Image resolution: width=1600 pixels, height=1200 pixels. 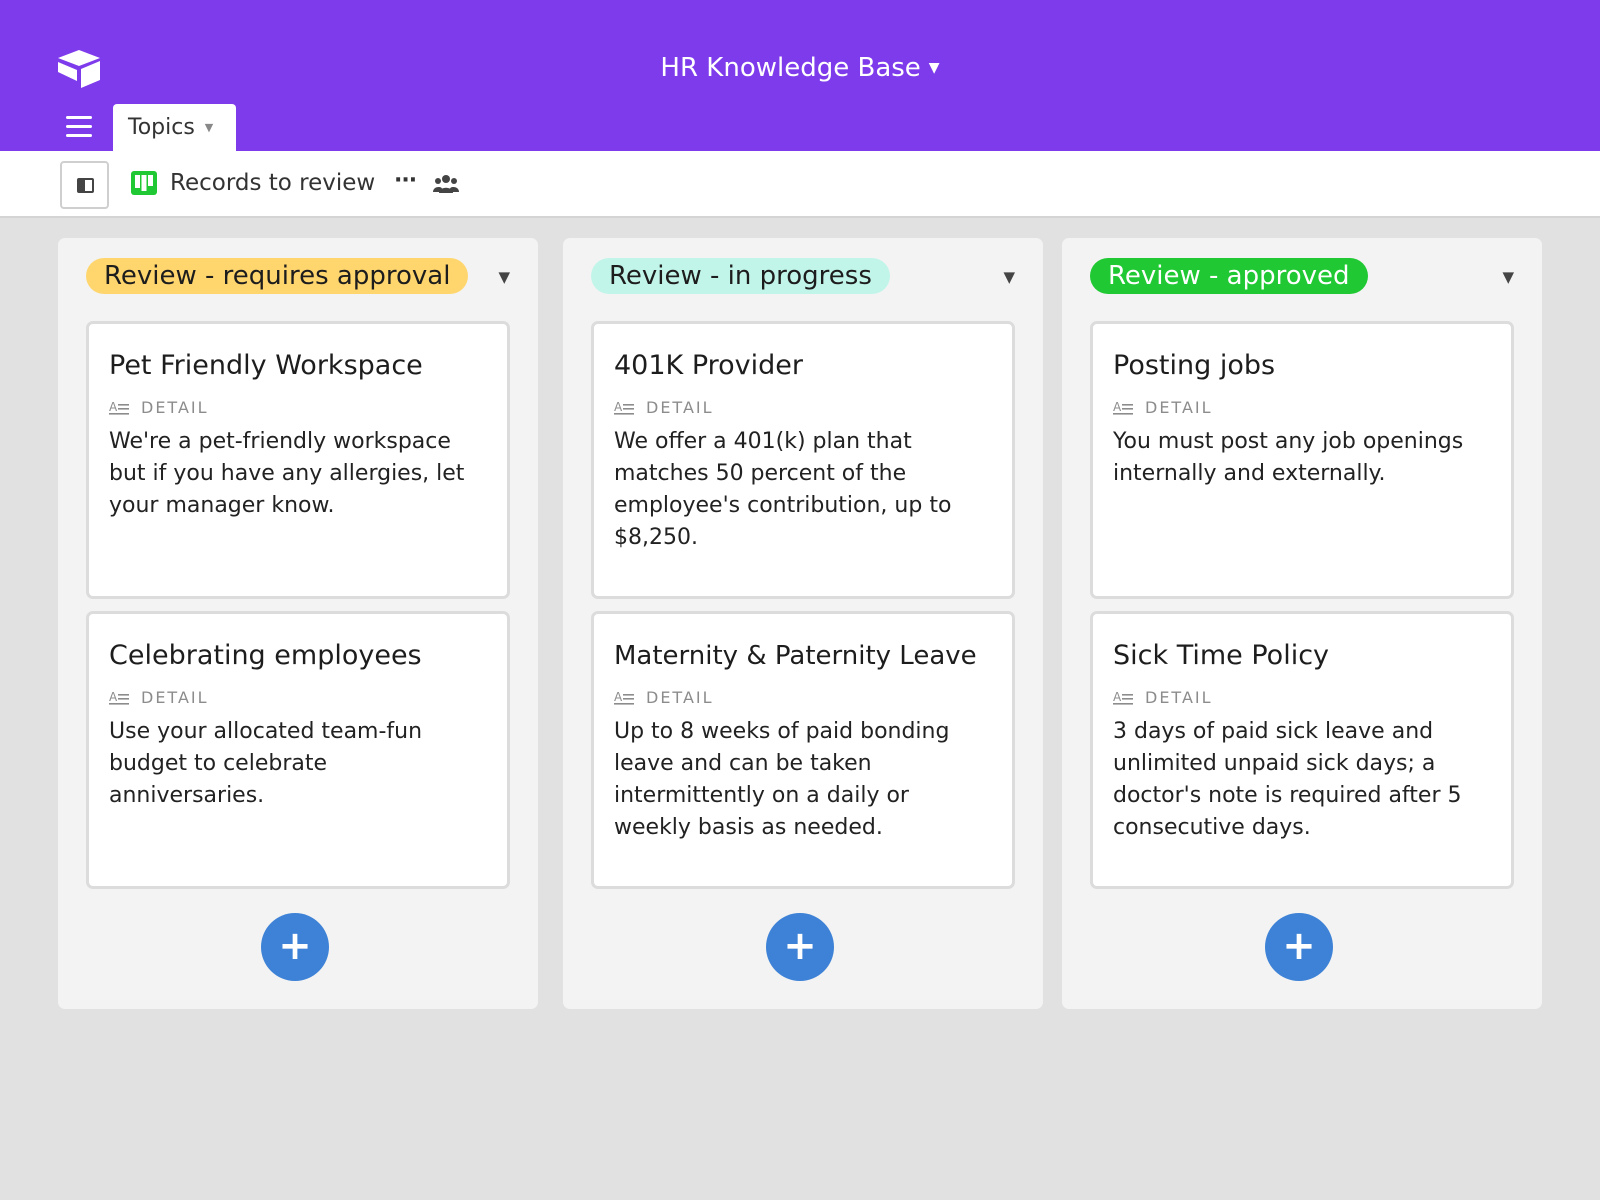 What do you see at coordinates (795, 656) in the screenshot?
I see `card-title: Maternity & Paternity Leave` at bounding box center [795, 656].